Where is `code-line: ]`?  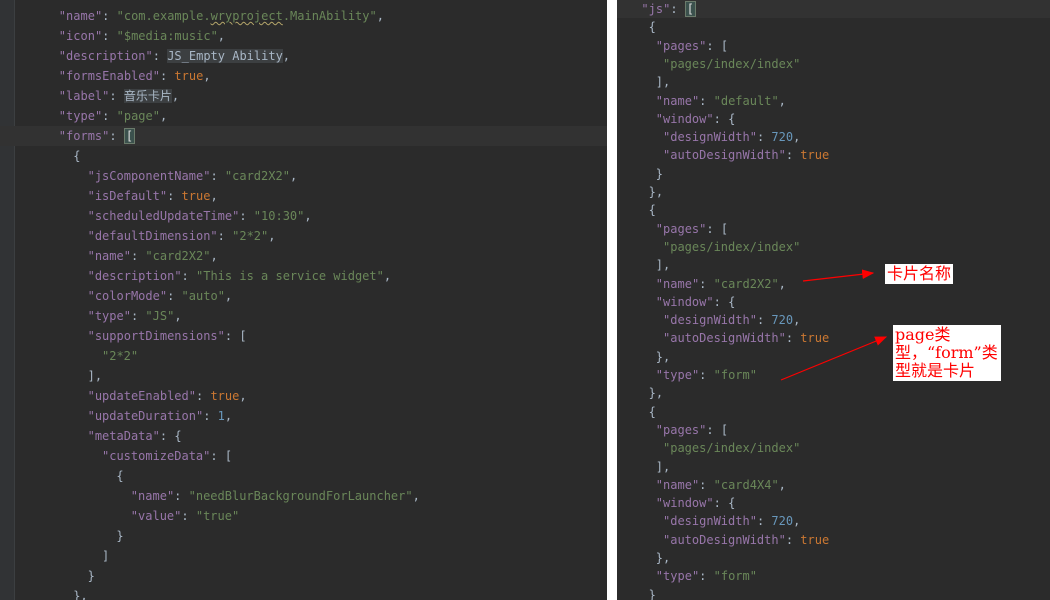 code-line: ] is located at coordinates (303, 556).